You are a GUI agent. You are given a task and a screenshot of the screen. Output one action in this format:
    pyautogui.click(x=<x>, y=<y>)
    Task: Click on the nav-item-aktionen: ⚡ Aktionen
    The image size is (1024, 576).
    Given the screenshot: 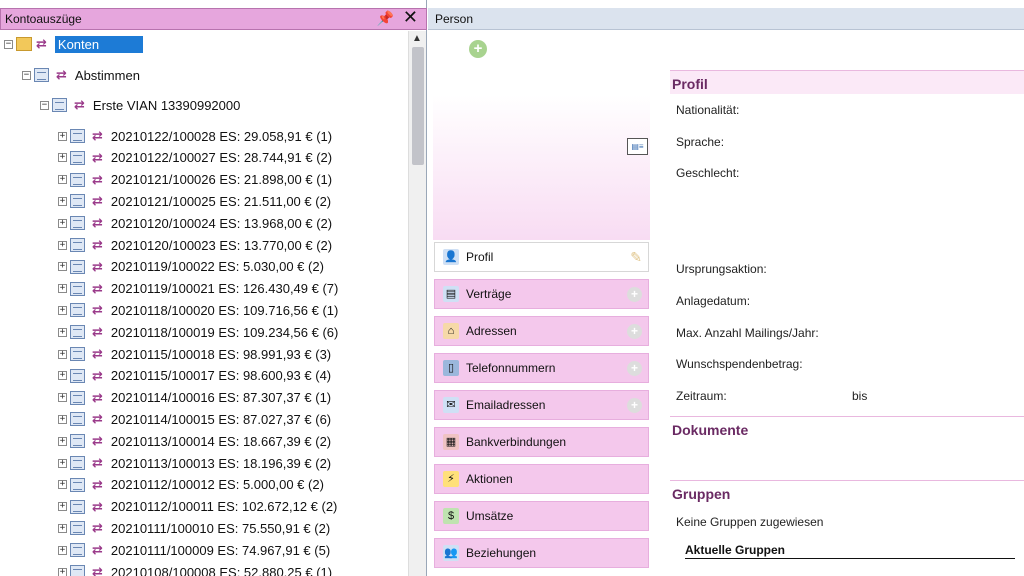 What is the action you would take?
    pyautogui.click(x=541, y=479)
    